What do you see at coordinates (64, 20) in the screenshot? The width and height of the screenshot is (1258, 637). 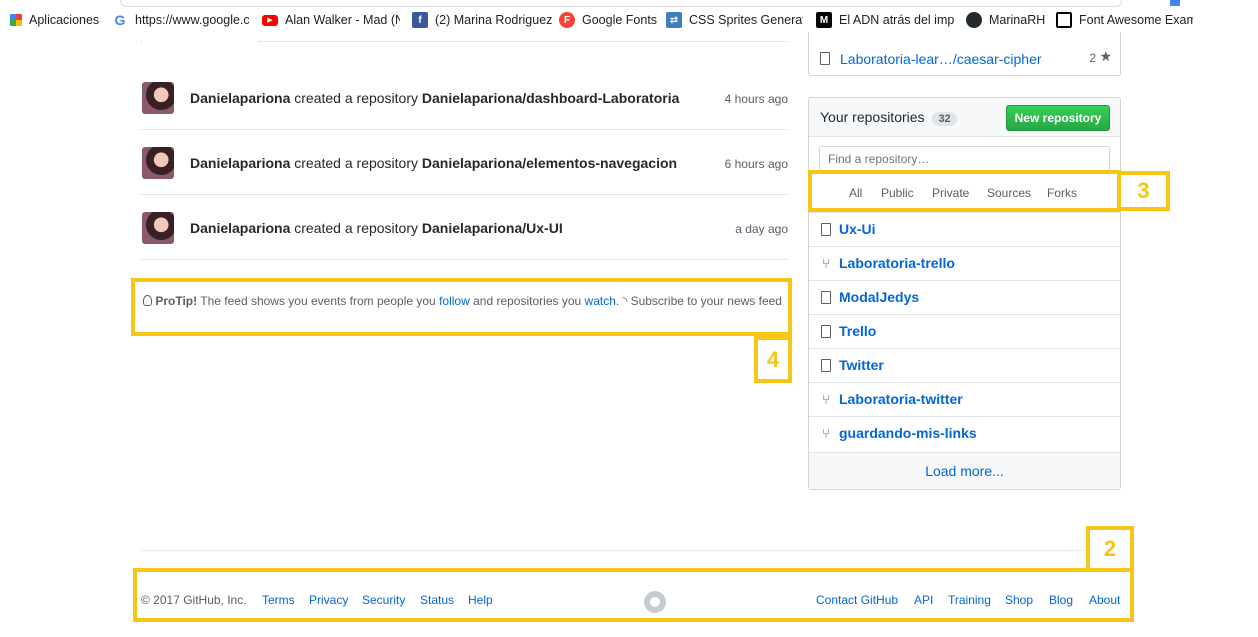 I see `bookmark-label: Aplicaciones` at bounding box center [64, 20].